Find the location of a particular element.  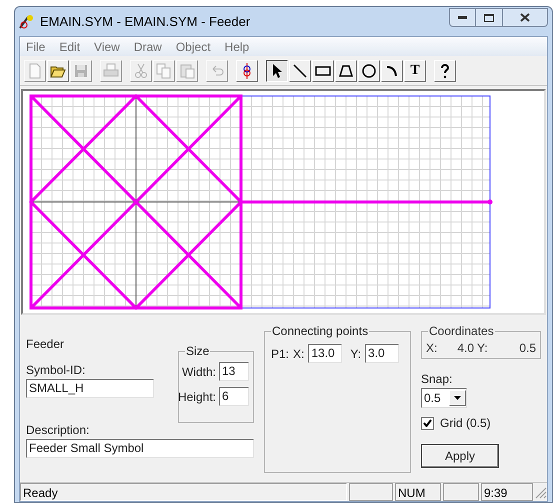

maximize-button is located at coordinates (489, 17).